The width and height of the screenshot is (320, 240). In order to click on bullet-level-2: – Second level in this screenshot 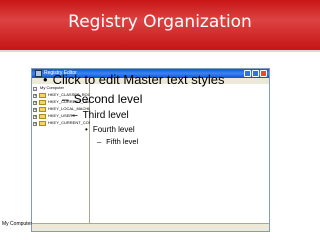, I will do `click(102, 99)`.